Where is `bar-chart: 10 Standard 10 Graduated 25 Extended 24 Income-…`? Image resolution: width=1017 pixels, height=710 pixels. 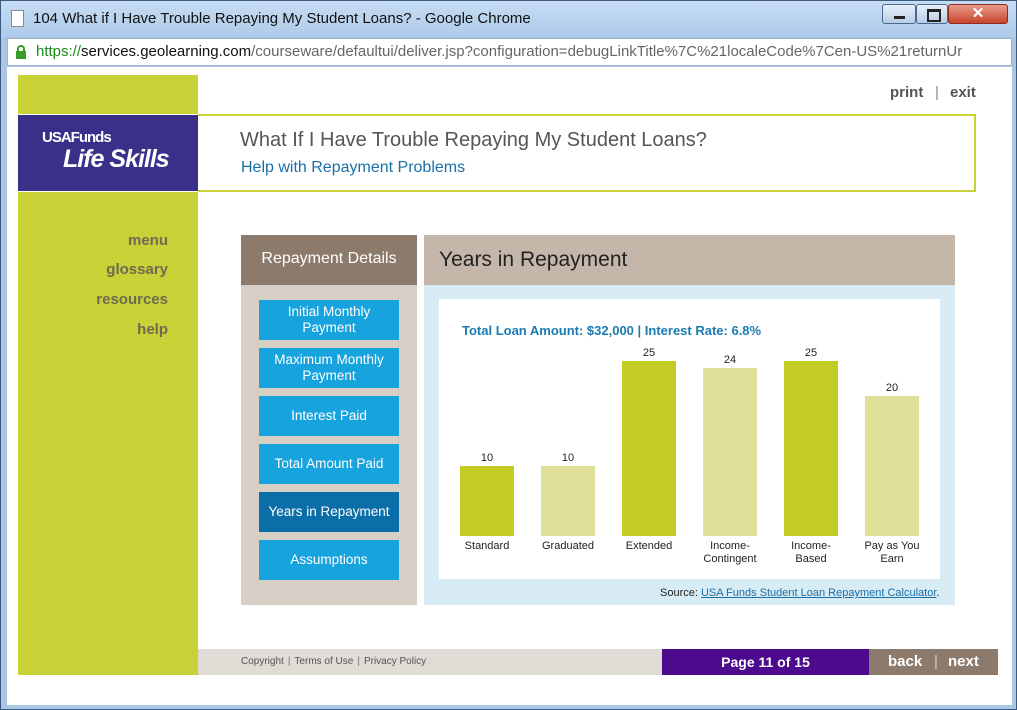
bar-chart: 10 Standard 10 Graduated 25 Extended 24 Income-… is located at coordinates (690, 456).